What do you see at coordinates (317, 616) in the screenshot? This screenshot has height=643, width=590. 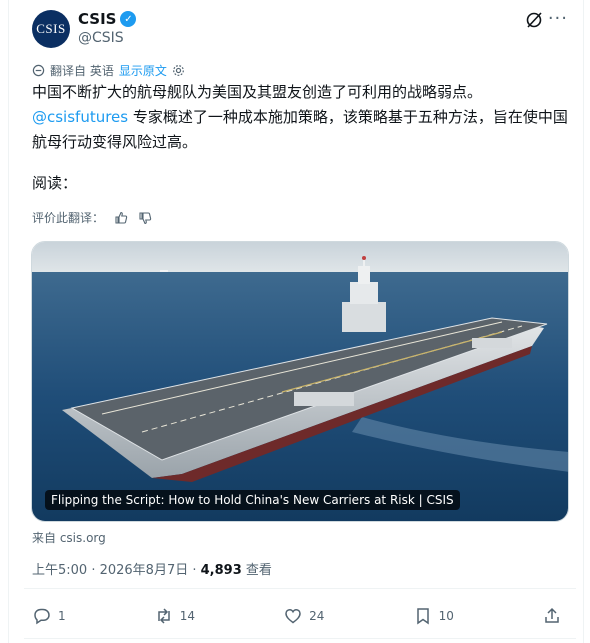 I see `like-count: 24` at bounding box center [317, 616].